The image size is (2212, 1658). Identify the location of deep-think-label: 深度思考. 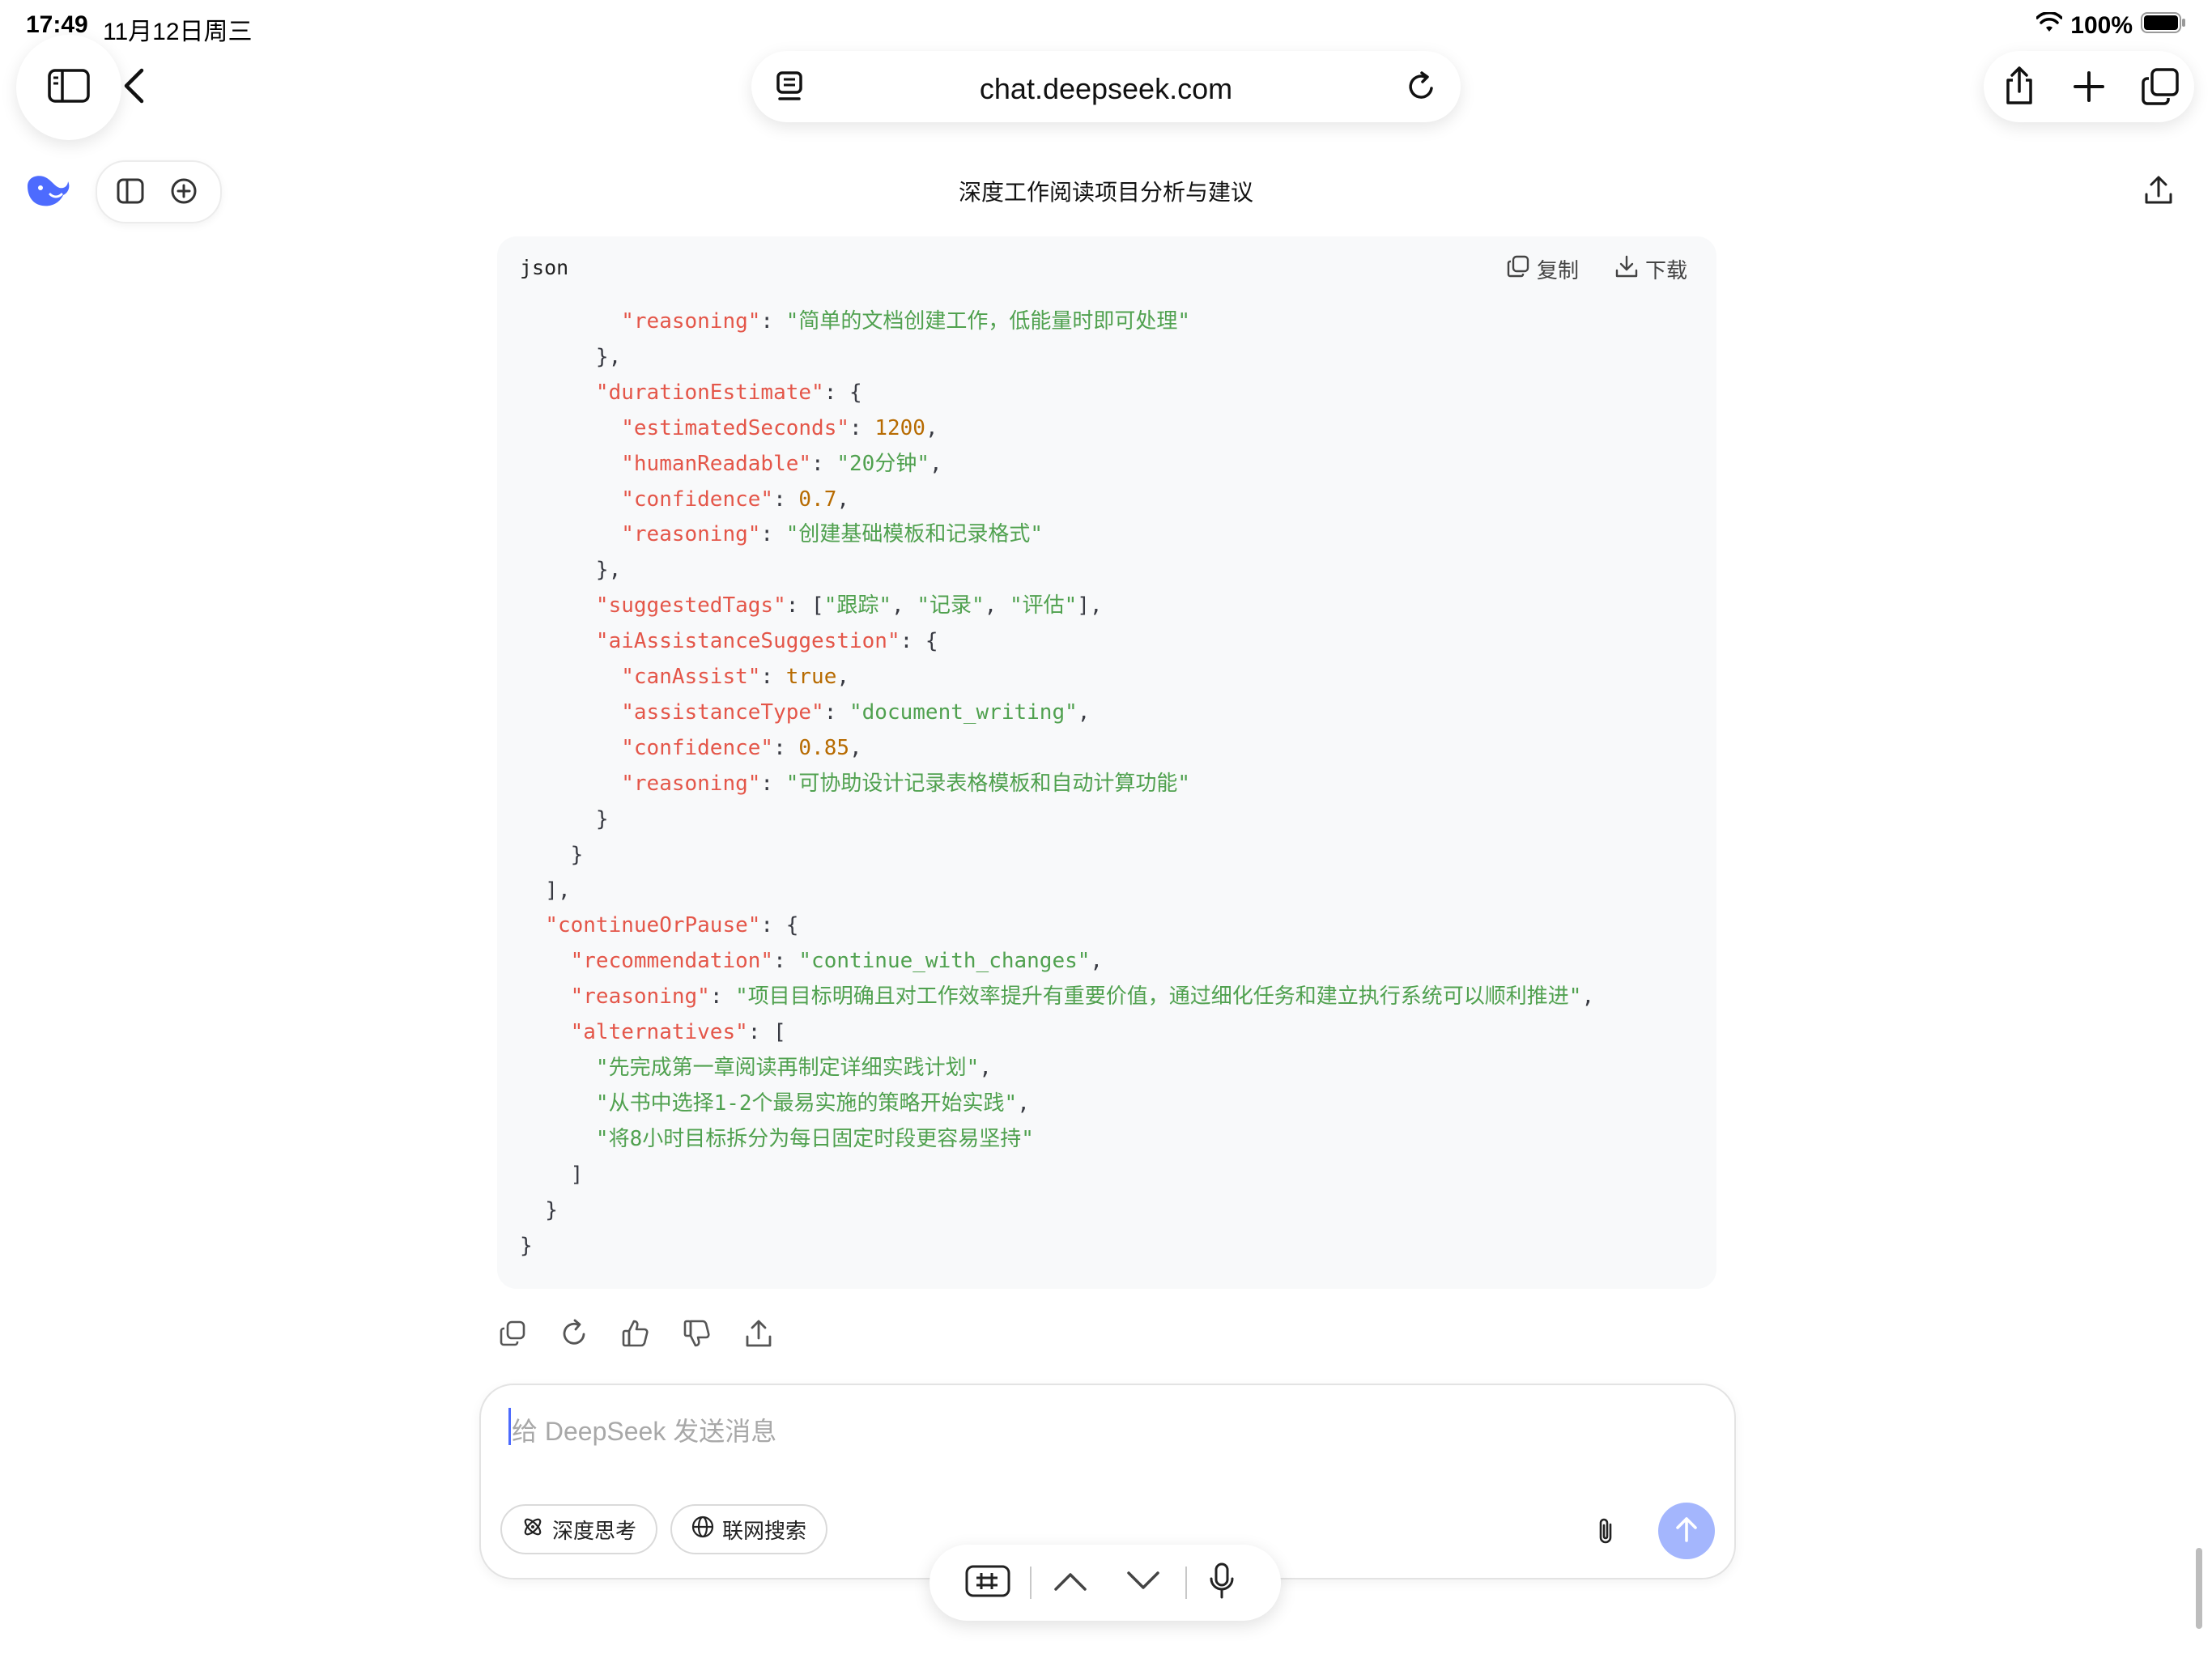
(594, 1530).